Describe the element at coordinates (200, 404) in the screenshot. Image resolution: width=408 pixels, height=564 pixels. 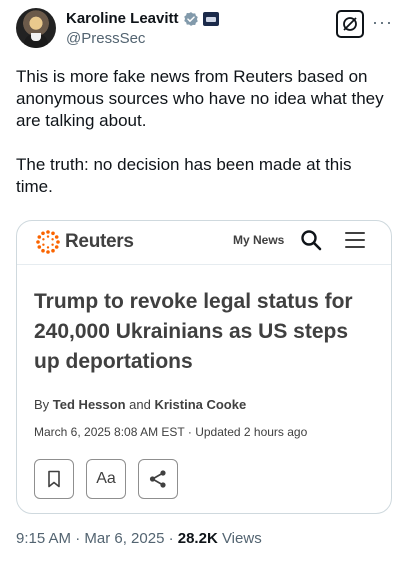
I see `byline-author-2: Kristina Cooke` at that location.